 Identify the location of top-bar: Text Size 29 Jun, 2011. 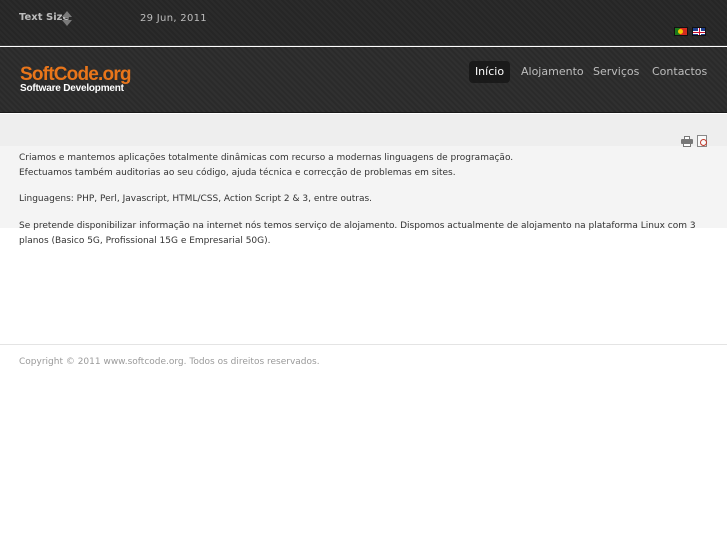
(363, 23).